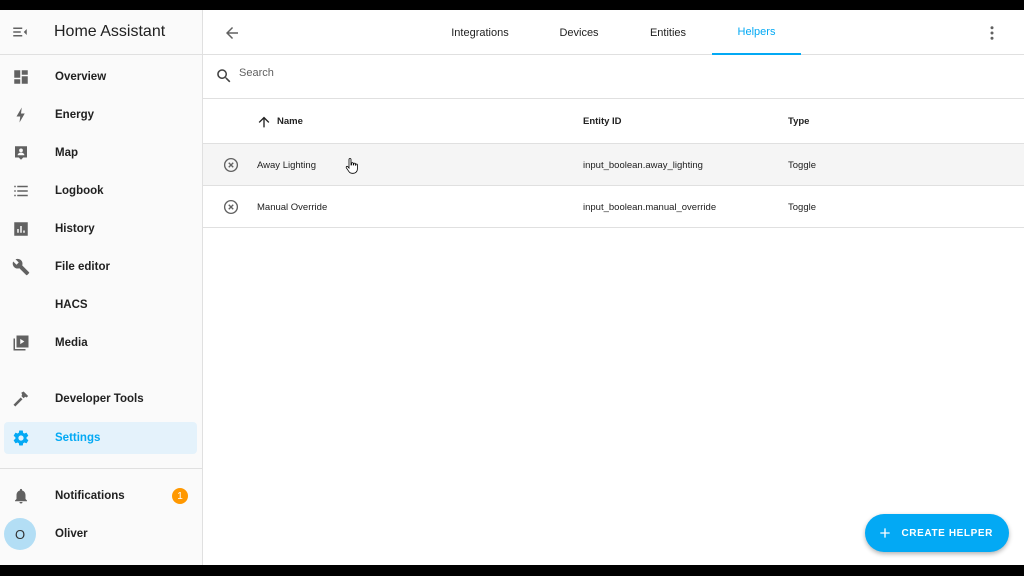 The image size is (1024, 576). What do you see at coordinates (21, 191) in the screenshot?
I see `list-icon` at bounding box center [21, 191].